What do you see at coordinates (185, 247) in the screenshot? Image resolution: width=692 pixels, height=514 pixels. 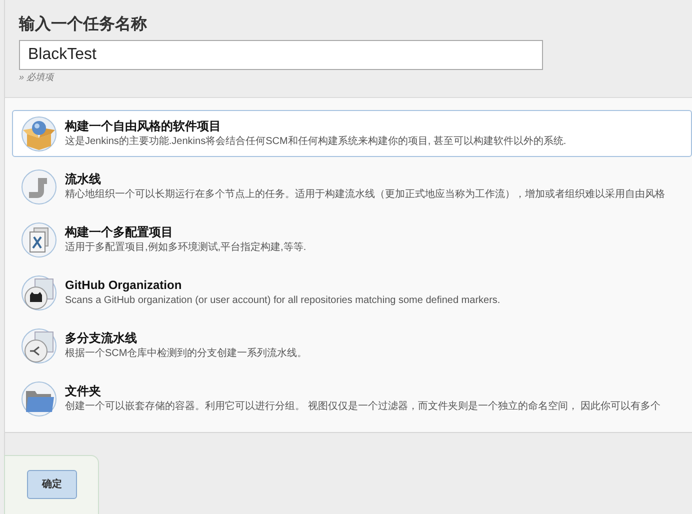 I see `item-description: 适用于多配置项目,例如多环境测试,平台指定构建,等等.` at bounding box center [185, 247].